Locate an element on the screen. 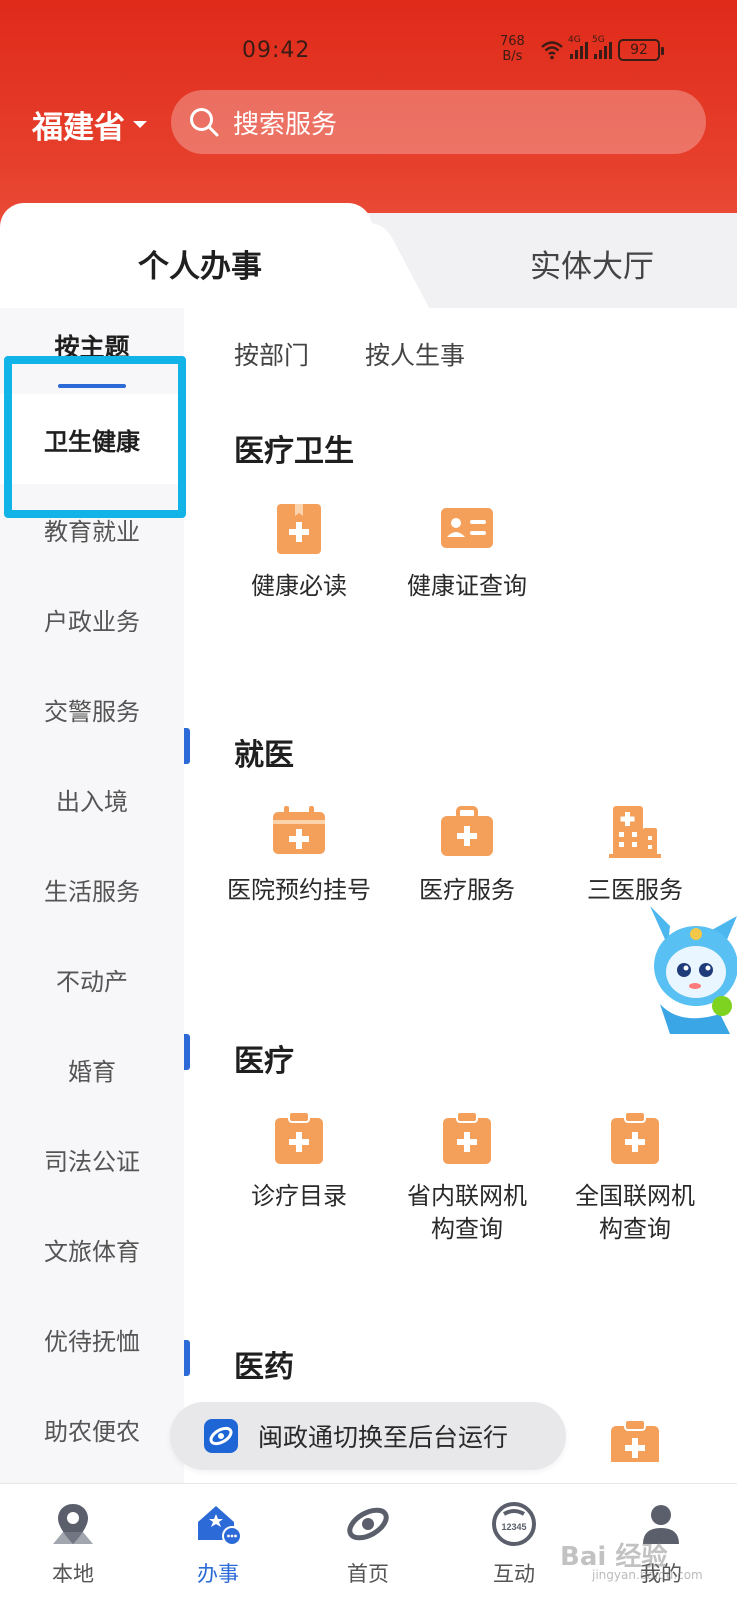 The height and width of the screenshot is (1600, 737). sidebar-item-judicial-notary: 司法公证 is located at coordinates (92, 1159).